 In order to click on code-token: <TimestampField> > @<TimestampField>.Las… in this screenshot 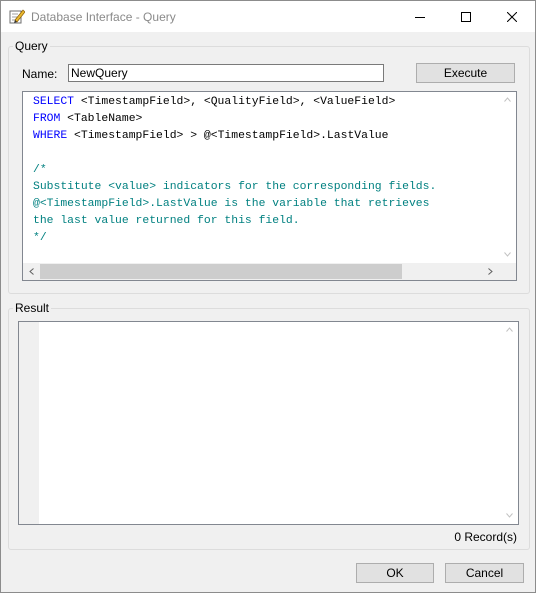, I will do `click(228, 136)`.